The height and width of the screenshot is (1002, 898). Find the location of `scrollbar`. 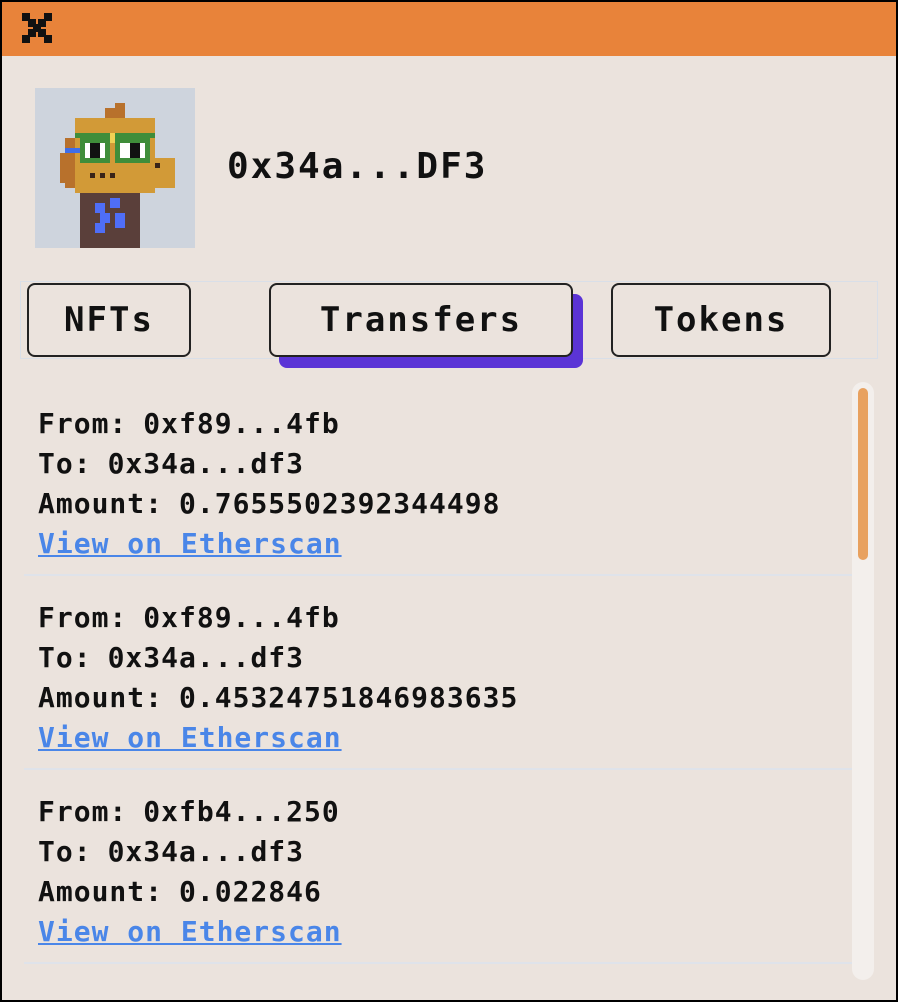

scrollbar is located at coordinates (863, 681).